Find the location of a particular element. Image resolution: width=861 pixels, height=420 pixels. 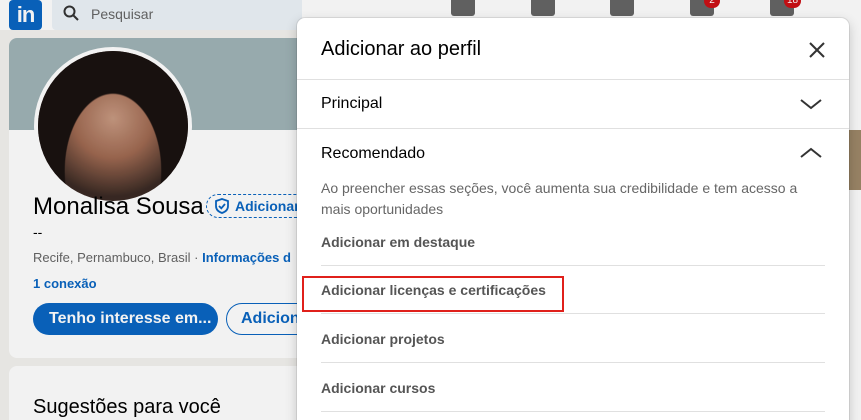

add-featured-label: Adicionar em destaque is located at coordinates (398, 242).